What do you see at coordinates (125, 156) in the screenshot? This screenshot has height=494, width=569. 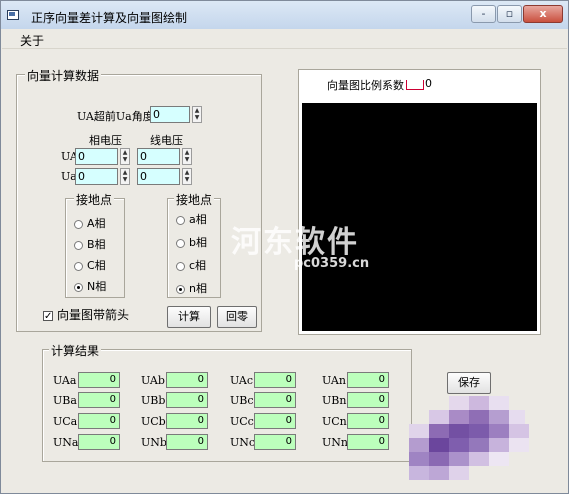 I see `phase-voltage-UA-arrows: ▲ ▼` at bounding box center [125, 156].